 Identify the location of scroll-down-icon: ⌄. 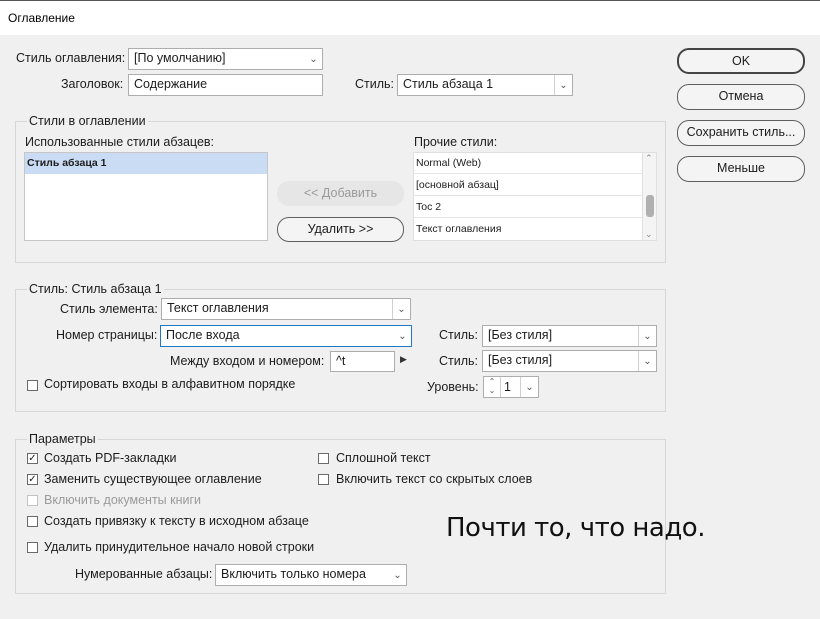
(649, 234).